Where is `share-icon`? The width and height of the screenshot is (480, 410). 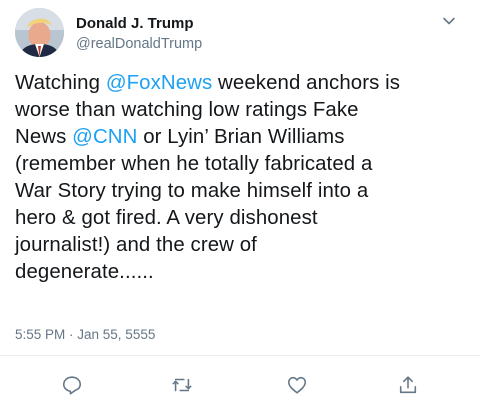
share-icon is located at coordinates (408, 385).